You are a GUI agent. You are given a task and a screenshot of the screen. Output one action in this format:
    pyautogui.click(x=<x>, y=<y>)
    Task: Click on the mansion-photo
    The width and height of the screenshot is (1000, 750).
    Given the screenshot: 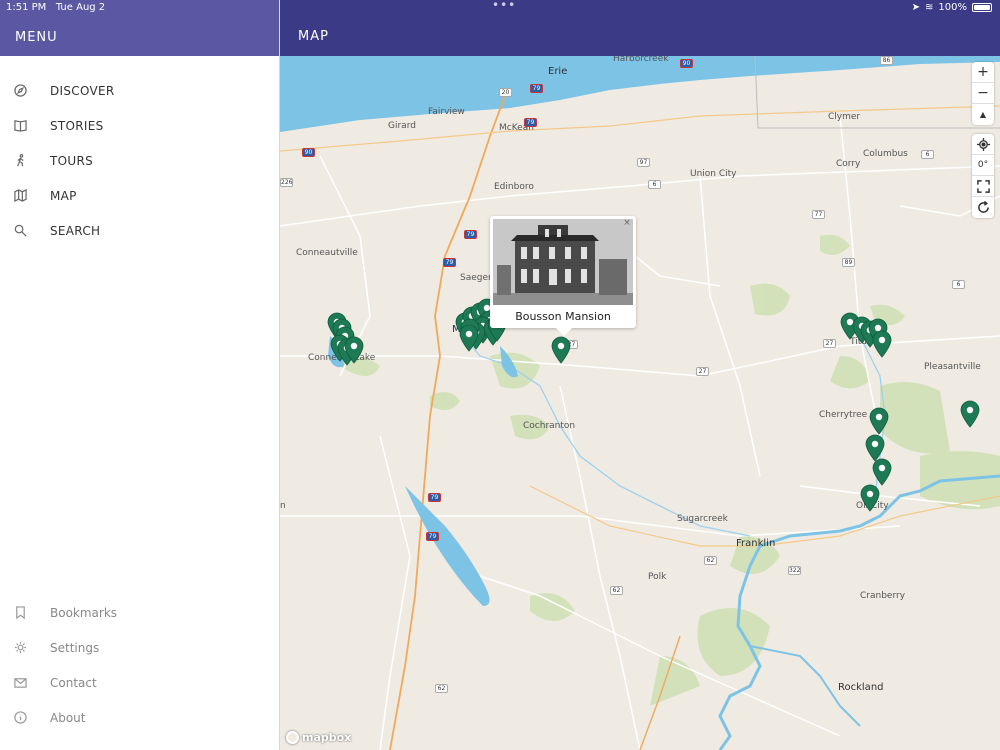 What is the action you would take?
    pyautogui.click(x=563, y=262)
    